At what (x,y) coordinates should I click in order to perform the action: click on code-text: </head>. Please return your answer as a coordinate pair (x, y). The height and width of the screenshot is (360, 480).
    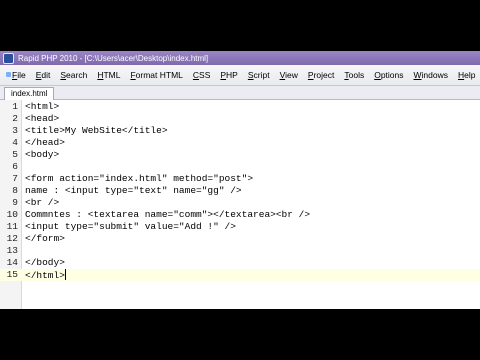
    Looking at the image, I should click on (45, 142).